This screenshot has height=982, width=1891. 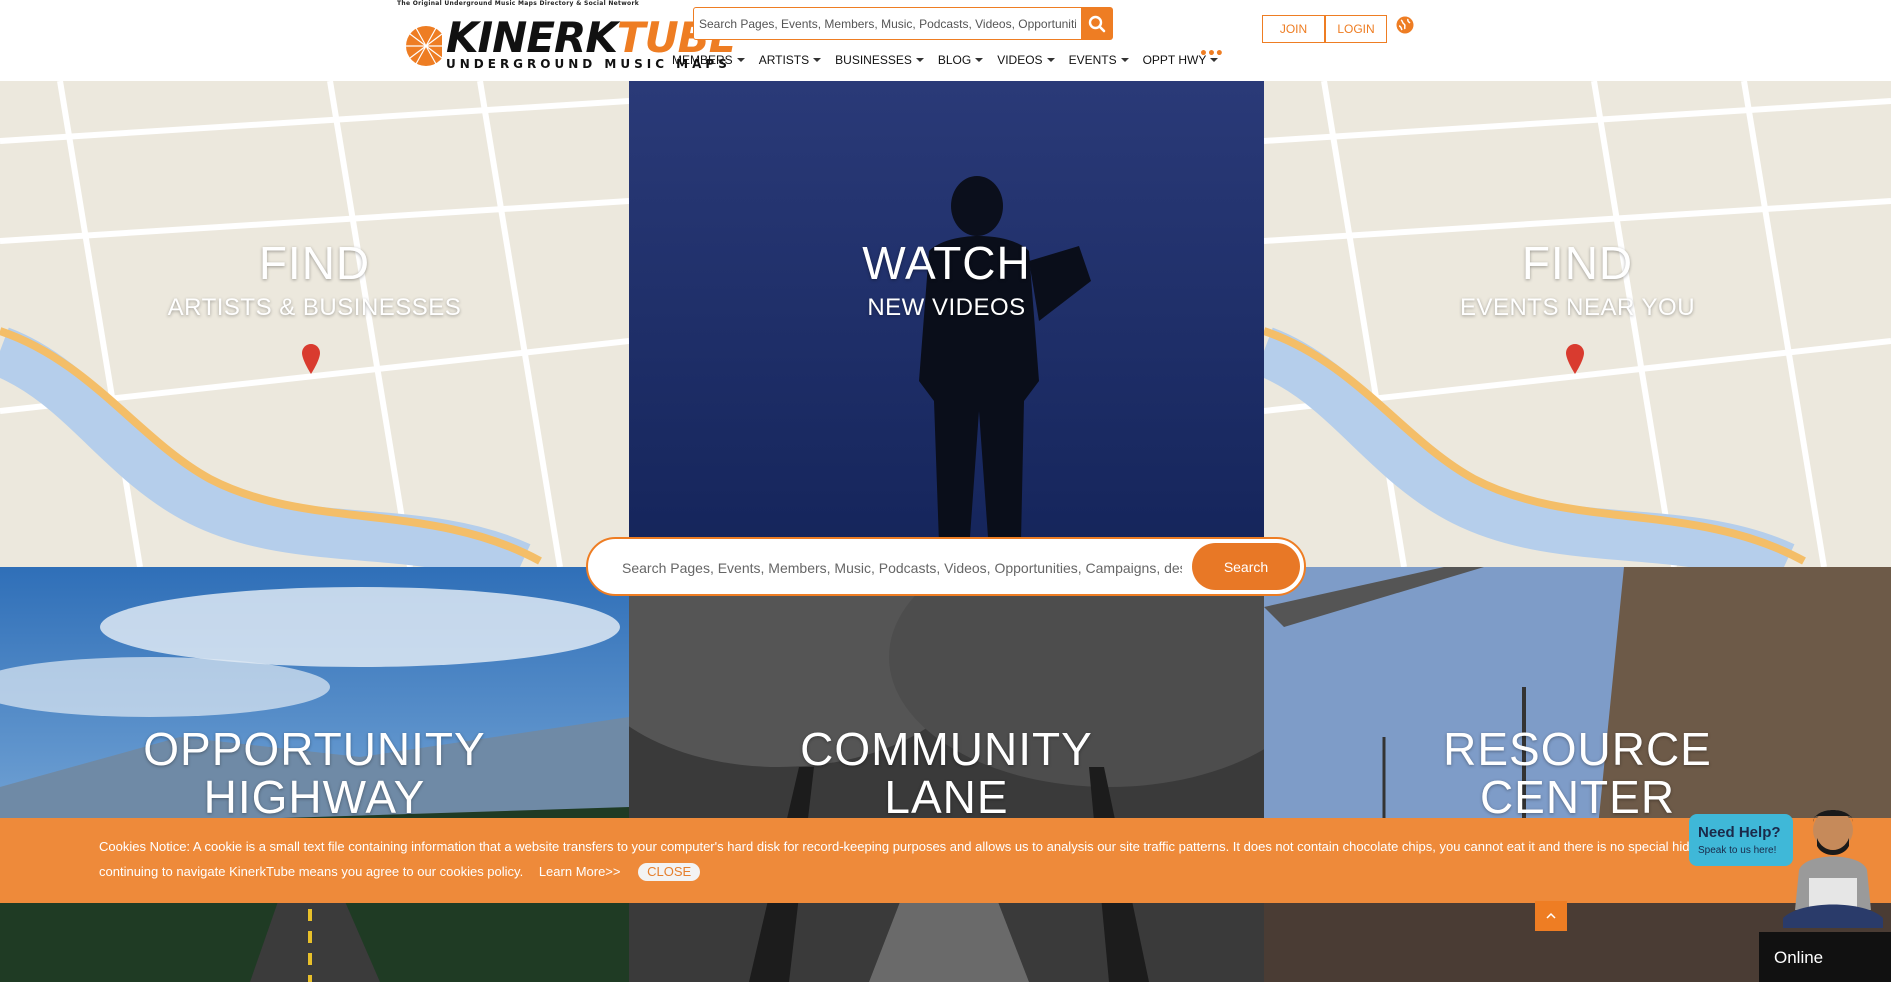 I want to click on hero-search-bar: Search, so click(x=946, y=566).